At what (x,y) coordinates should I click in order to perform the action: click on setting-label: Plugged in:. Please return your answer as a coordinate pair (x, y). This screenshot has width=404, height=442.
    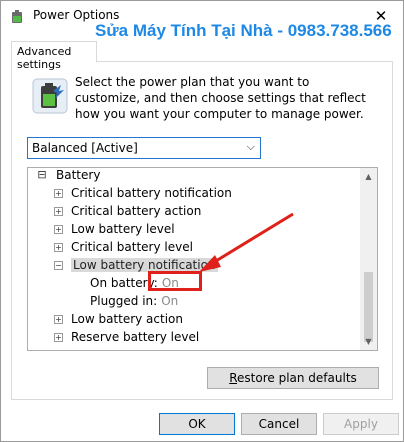
    Looking at the image, I should click on (124, 301).